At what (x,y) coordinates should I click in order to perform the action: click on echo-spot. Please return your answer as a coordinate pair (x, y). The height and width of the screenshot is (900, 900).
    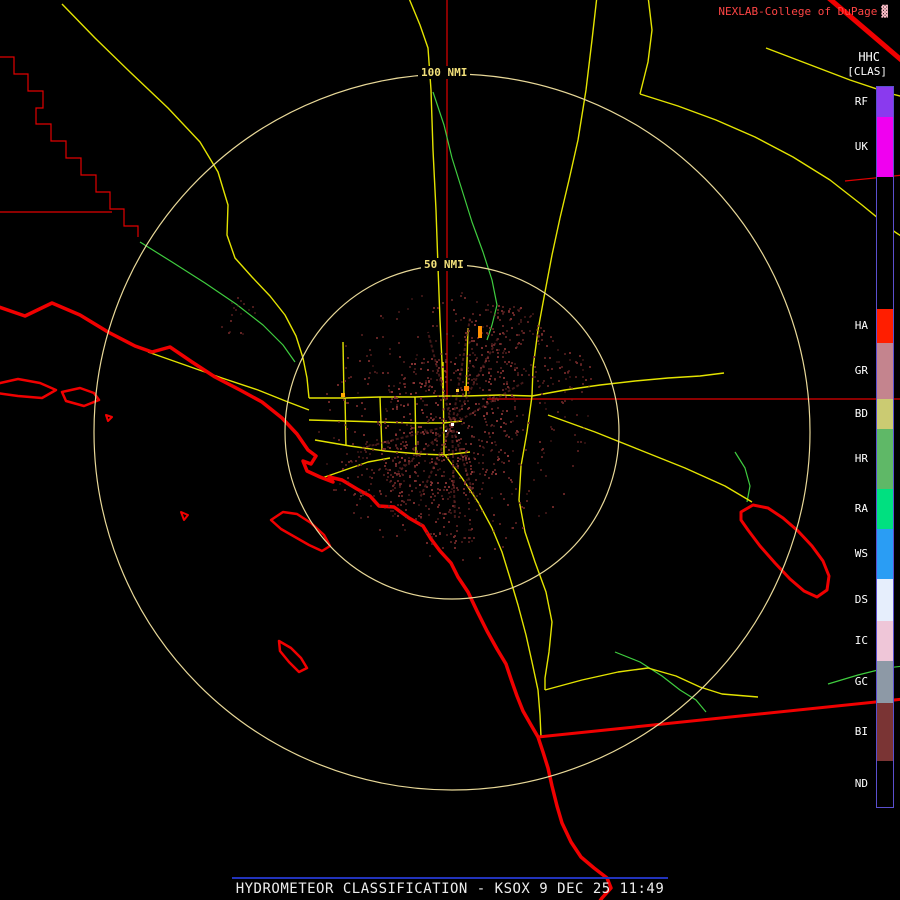
    Looking at the image, I should click on (457, 390).